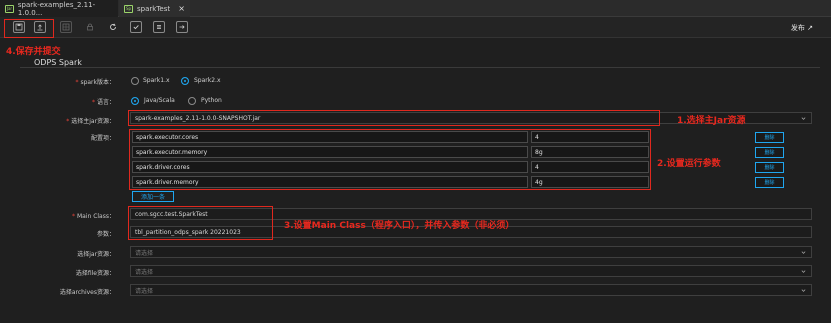 The height and width of the screenshot is (323, 831). What do you see at coordinates (95, 82) in the screenshot?
I see `spark-version-label: * spark版本：` at bounding box center [95, 82].